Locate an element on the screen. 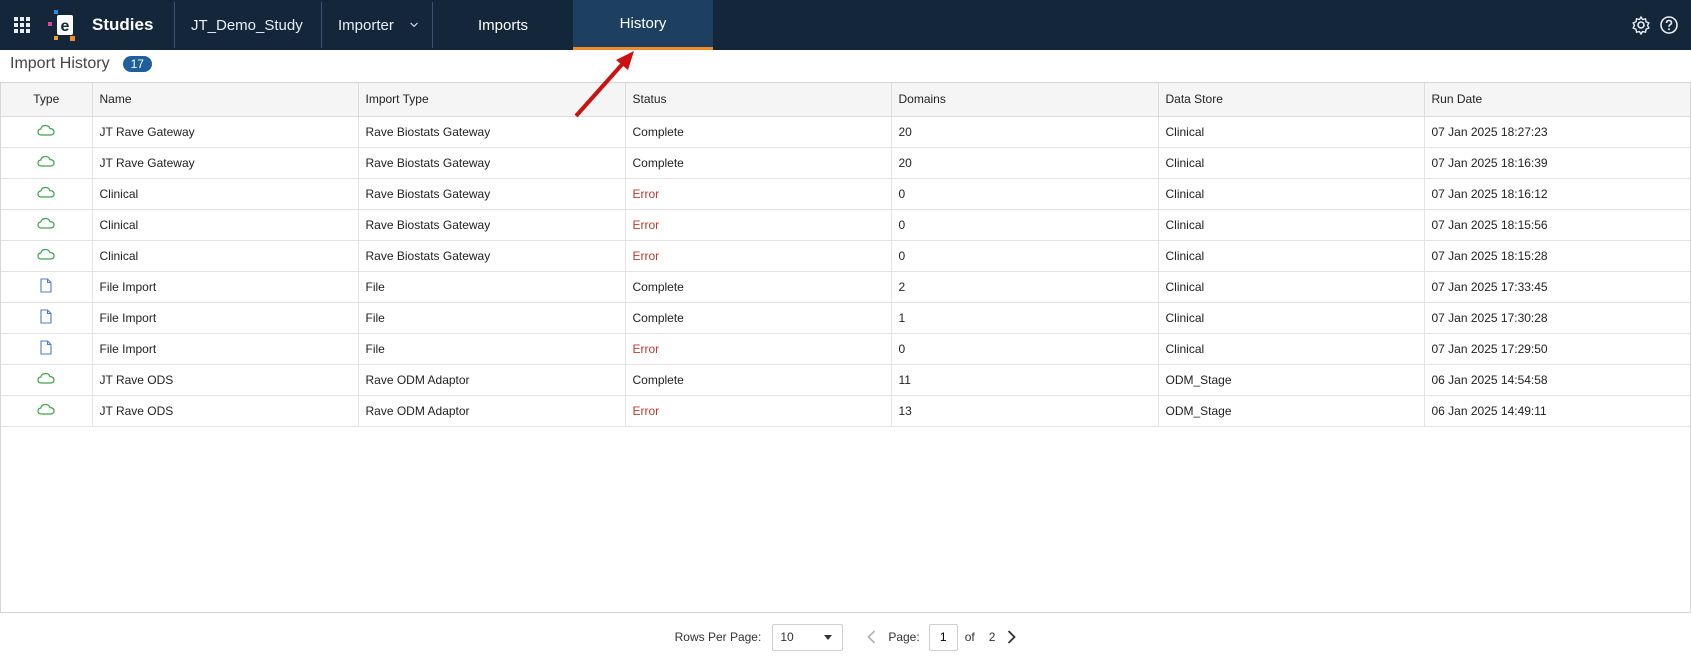 Image resolution: width=1691 pixels, height=660 pixels. column-header-status: Status is located at coordinates (758, 100).